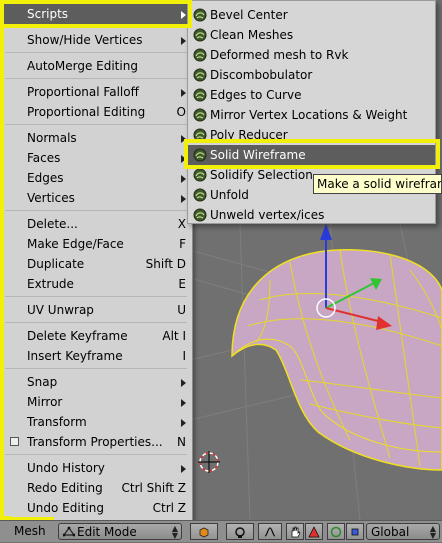 The height and width of the screenshot is (543, 442). Describe the element at coordinates (96, 422) in the screenshot. I see `menu-item-transform: Transform` at that location.